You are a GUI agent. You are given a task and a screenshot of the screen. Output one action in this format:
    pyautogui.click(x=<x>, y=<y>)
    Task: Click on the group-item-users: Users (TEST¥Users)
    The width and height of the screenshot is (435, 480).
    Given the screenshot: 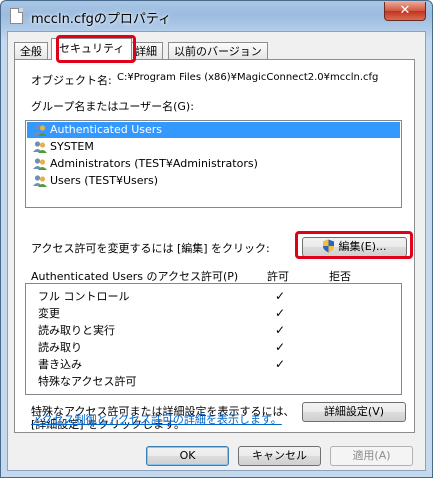 What is the action you would take?
    pyautogui.click(x=213, y=181)
    